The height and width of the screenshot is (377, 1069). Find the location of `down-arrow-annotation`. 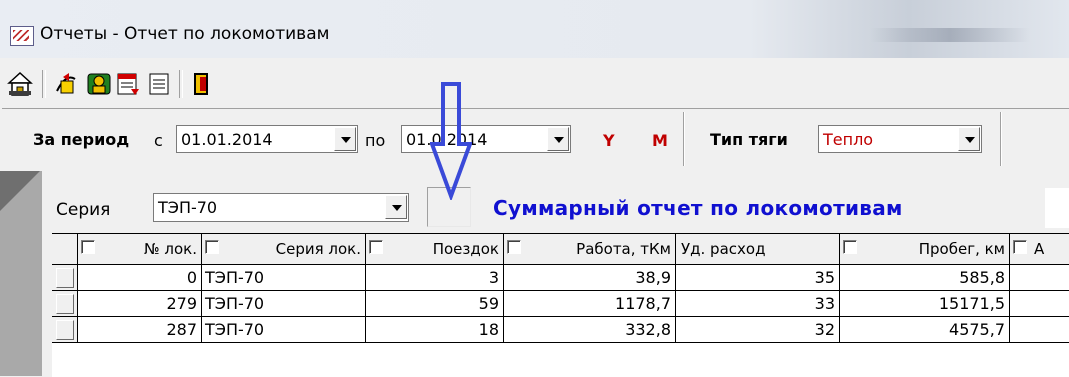

down-arrow-annotation is located at coordinates (451, 141).